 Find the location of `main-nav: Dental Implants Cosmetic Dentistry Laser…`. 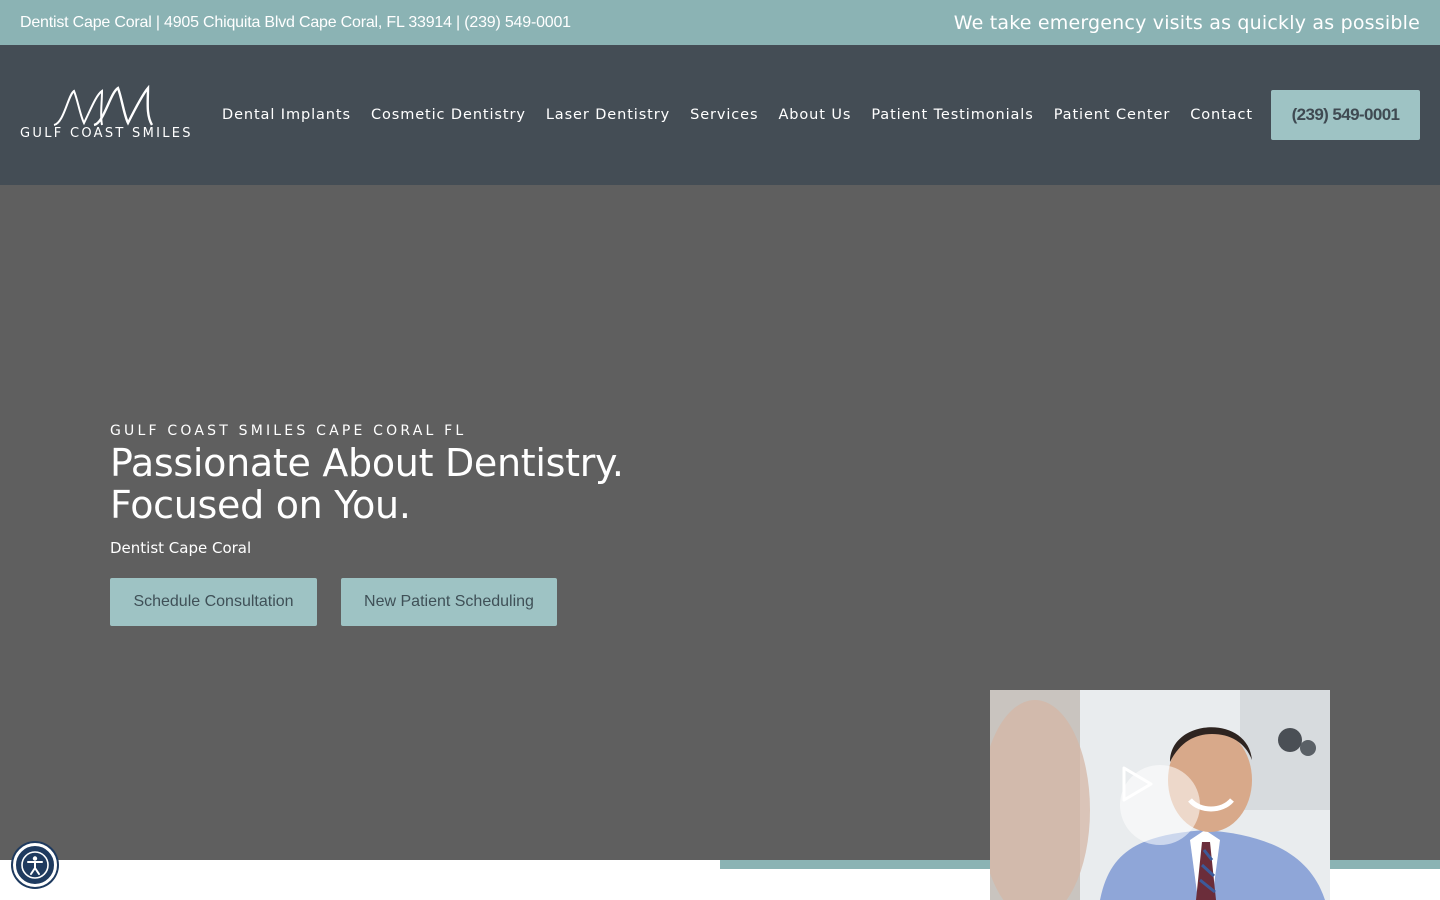

main-nav: Dental Implants Cosmetic Dentistry Laser… is located at coordinates (747, 115).